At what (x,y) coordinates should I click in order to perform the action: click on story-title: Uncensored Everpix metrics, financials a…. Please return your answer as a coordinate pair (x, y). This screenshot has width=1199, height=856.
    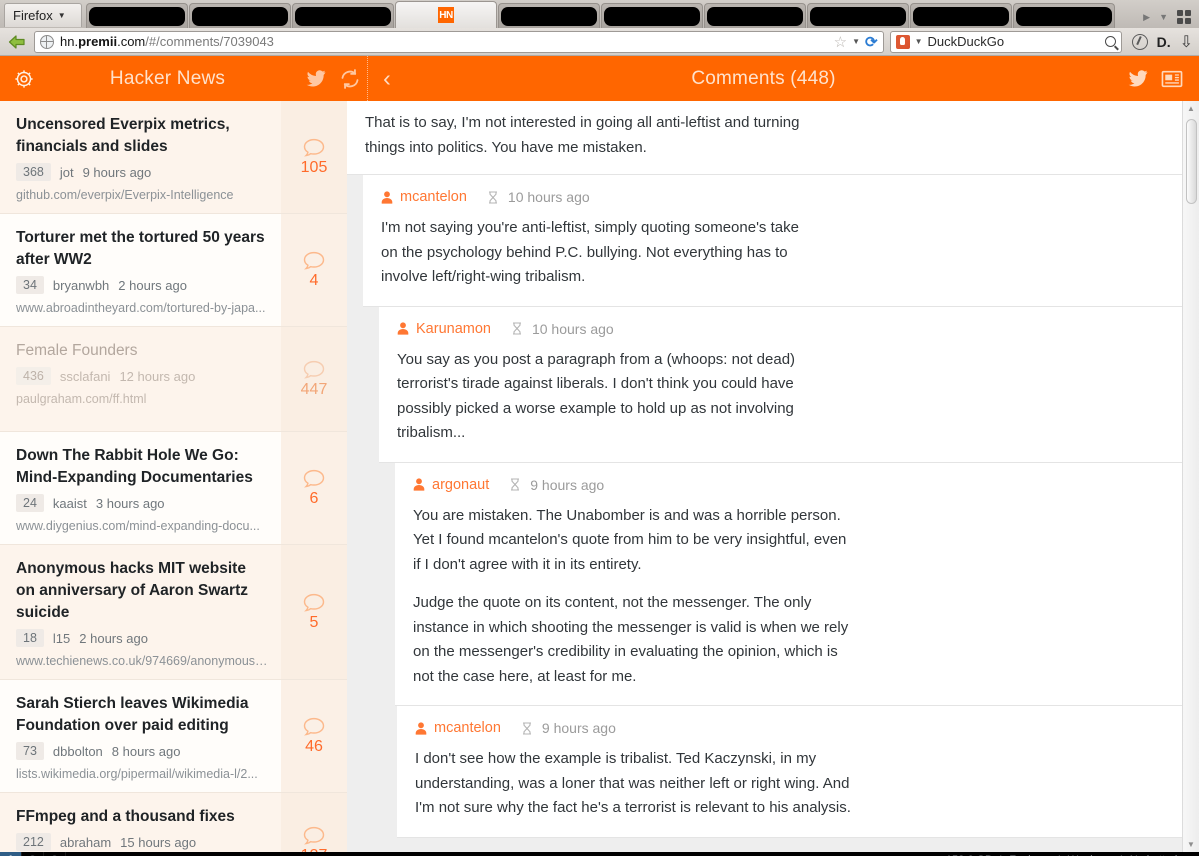
    Looking at the image, I should click on (142, 136).